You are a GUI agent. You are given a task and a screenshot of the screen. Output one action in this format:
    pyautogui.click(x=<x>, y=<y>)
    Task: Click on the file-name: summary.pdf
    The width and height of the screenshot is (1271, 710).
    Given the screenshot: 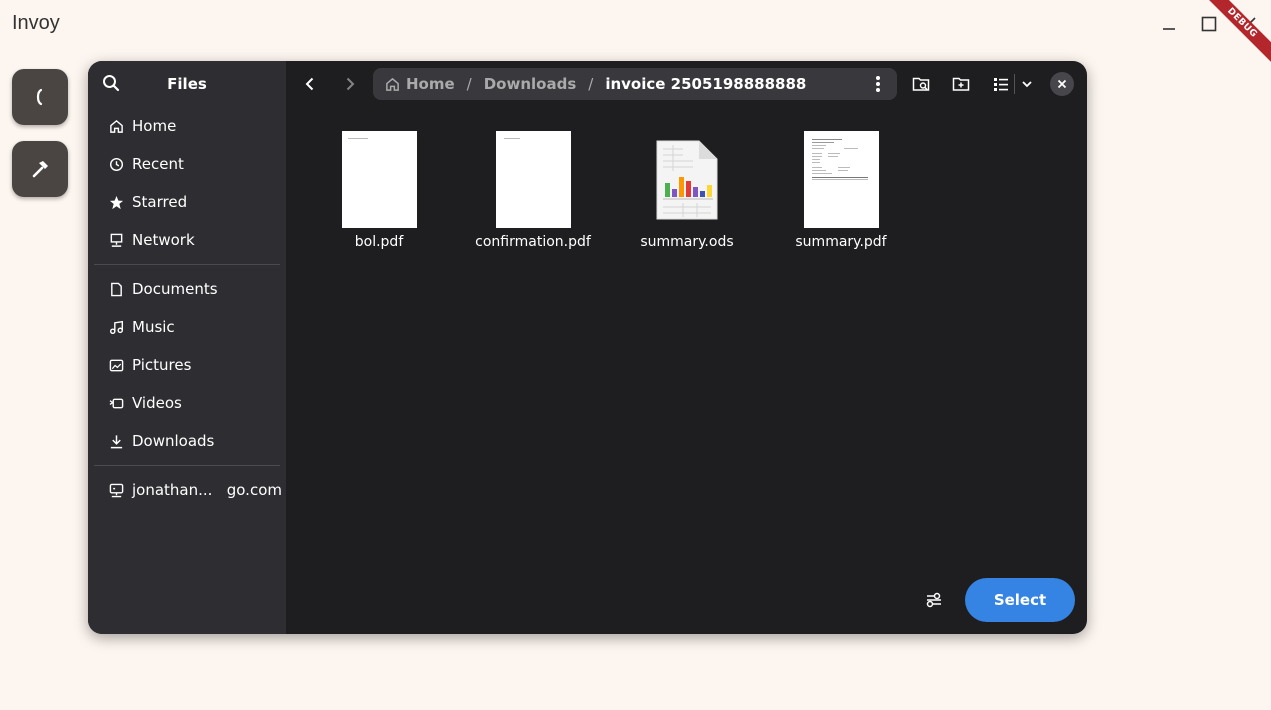 What is the action you would take?
    pyautogui.click(x=841, y=242)
    